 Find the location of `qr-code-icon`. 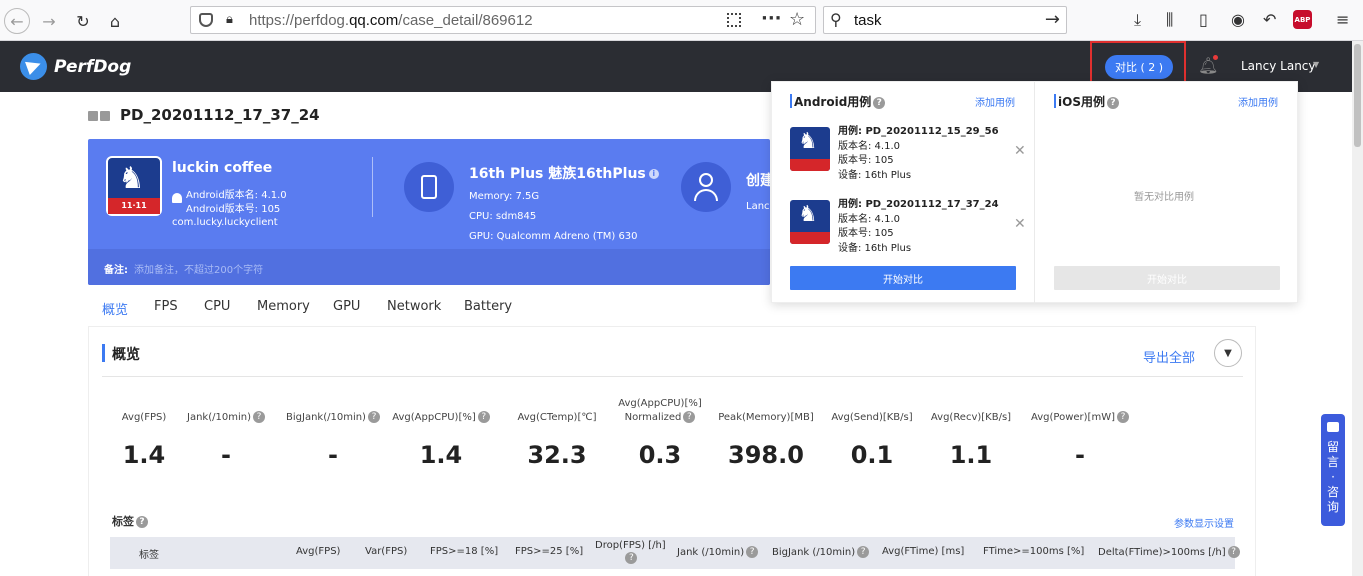

qr-code-icon is located at coordinates (734, 20).